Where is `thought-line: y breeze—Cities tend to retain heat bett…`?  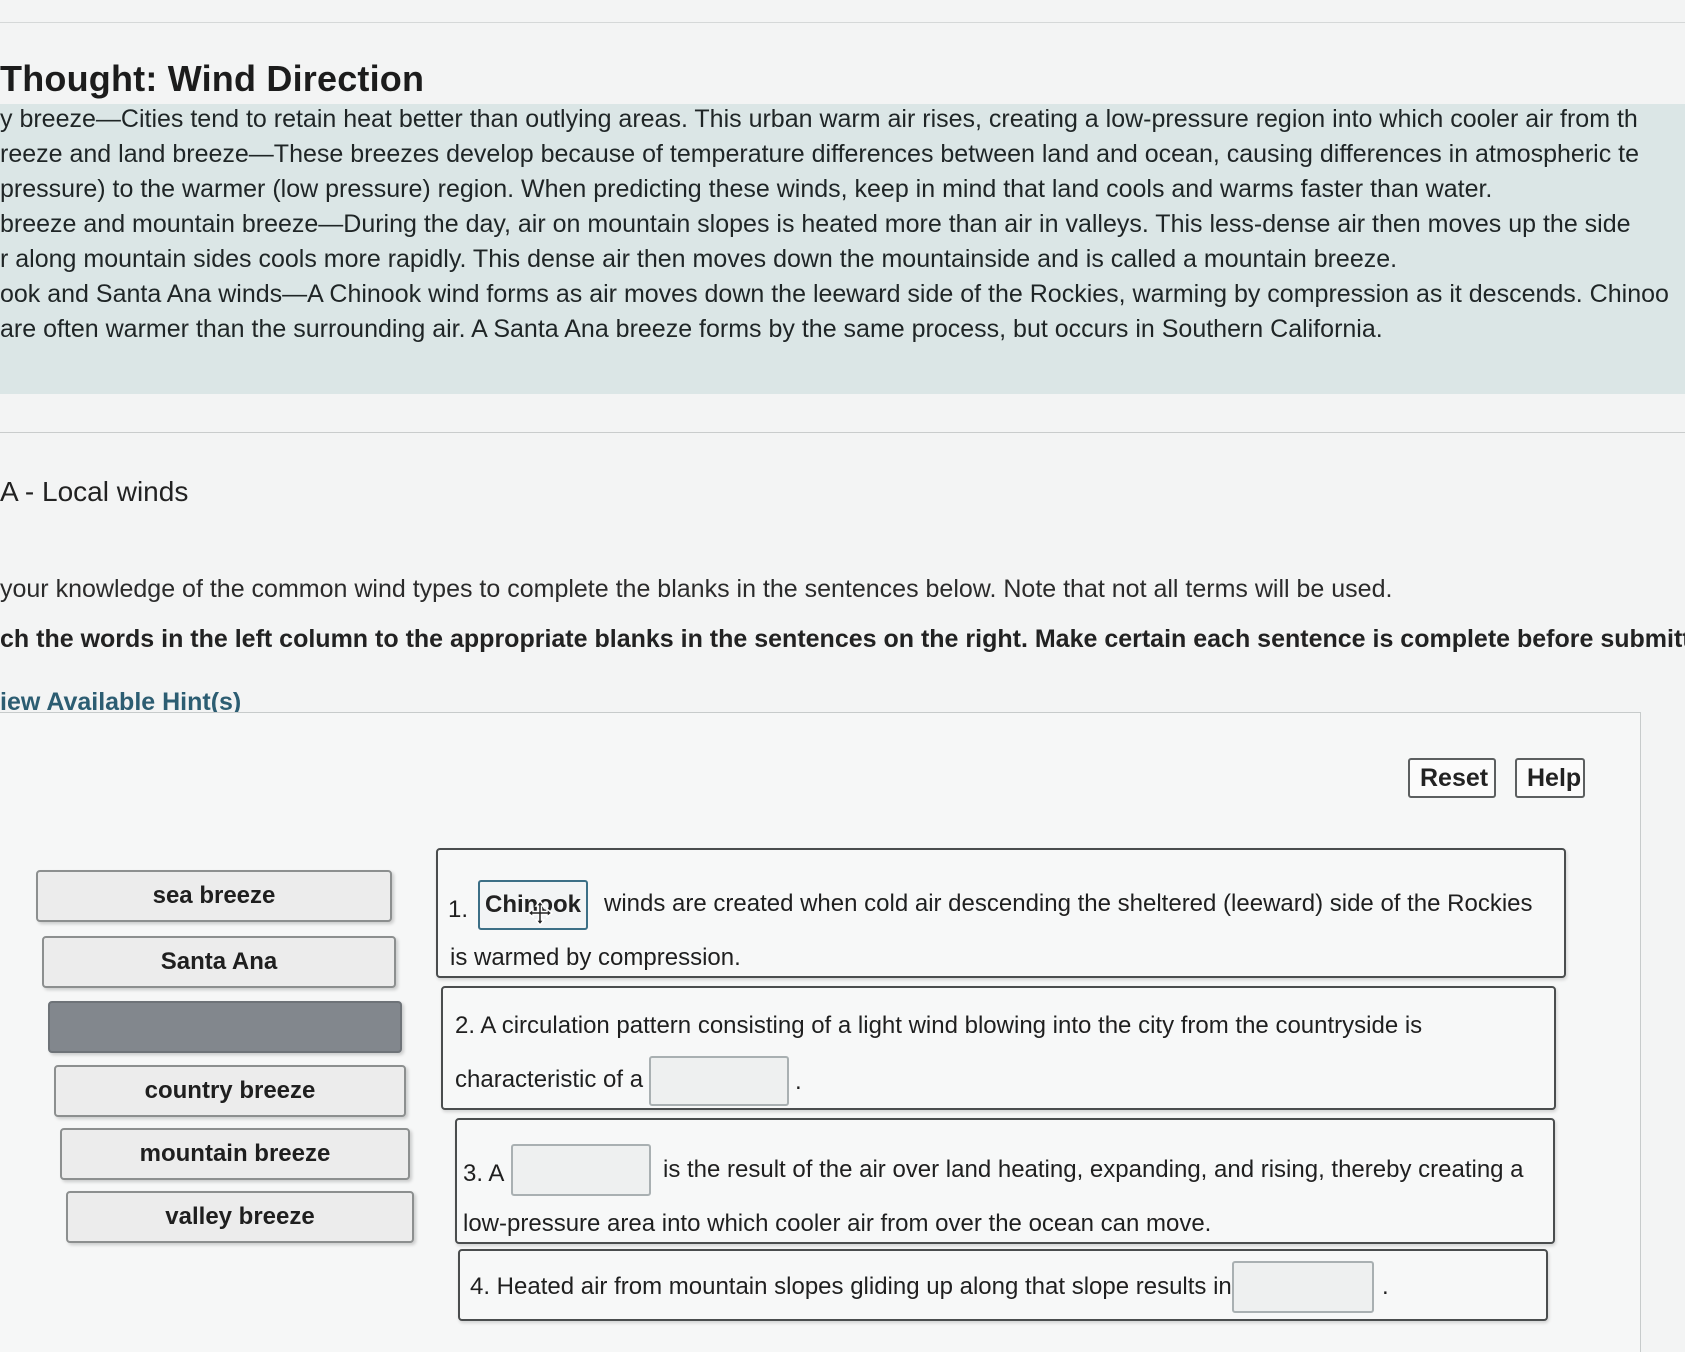 thought-line: y breeze—Cities tend to retain heat bett… is located at coordinates (819, 119).